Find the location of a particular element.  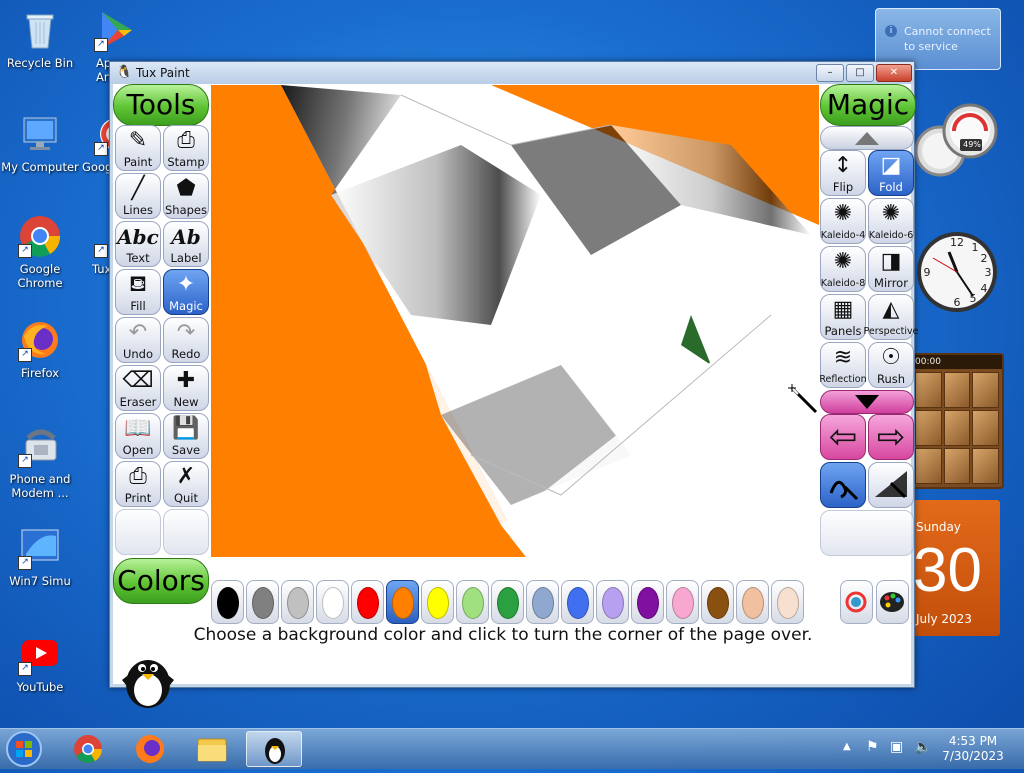

show-hidden-icons-button: ▲ is located at coordinates (847, 746).